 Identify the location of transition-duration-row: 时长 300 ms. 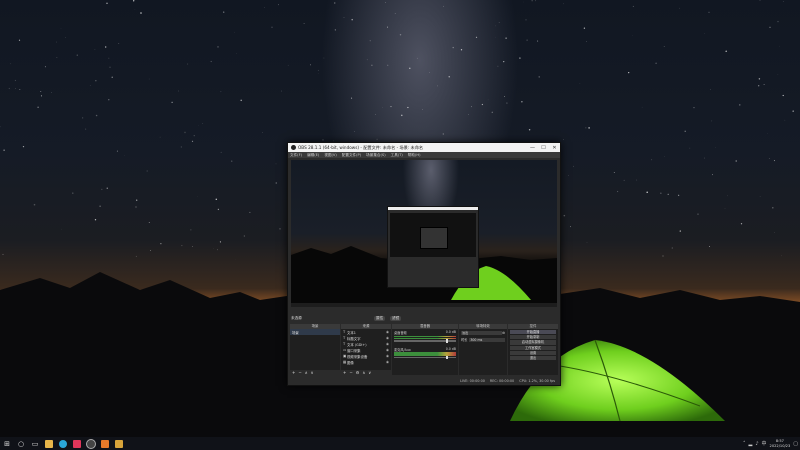
(483, 339).